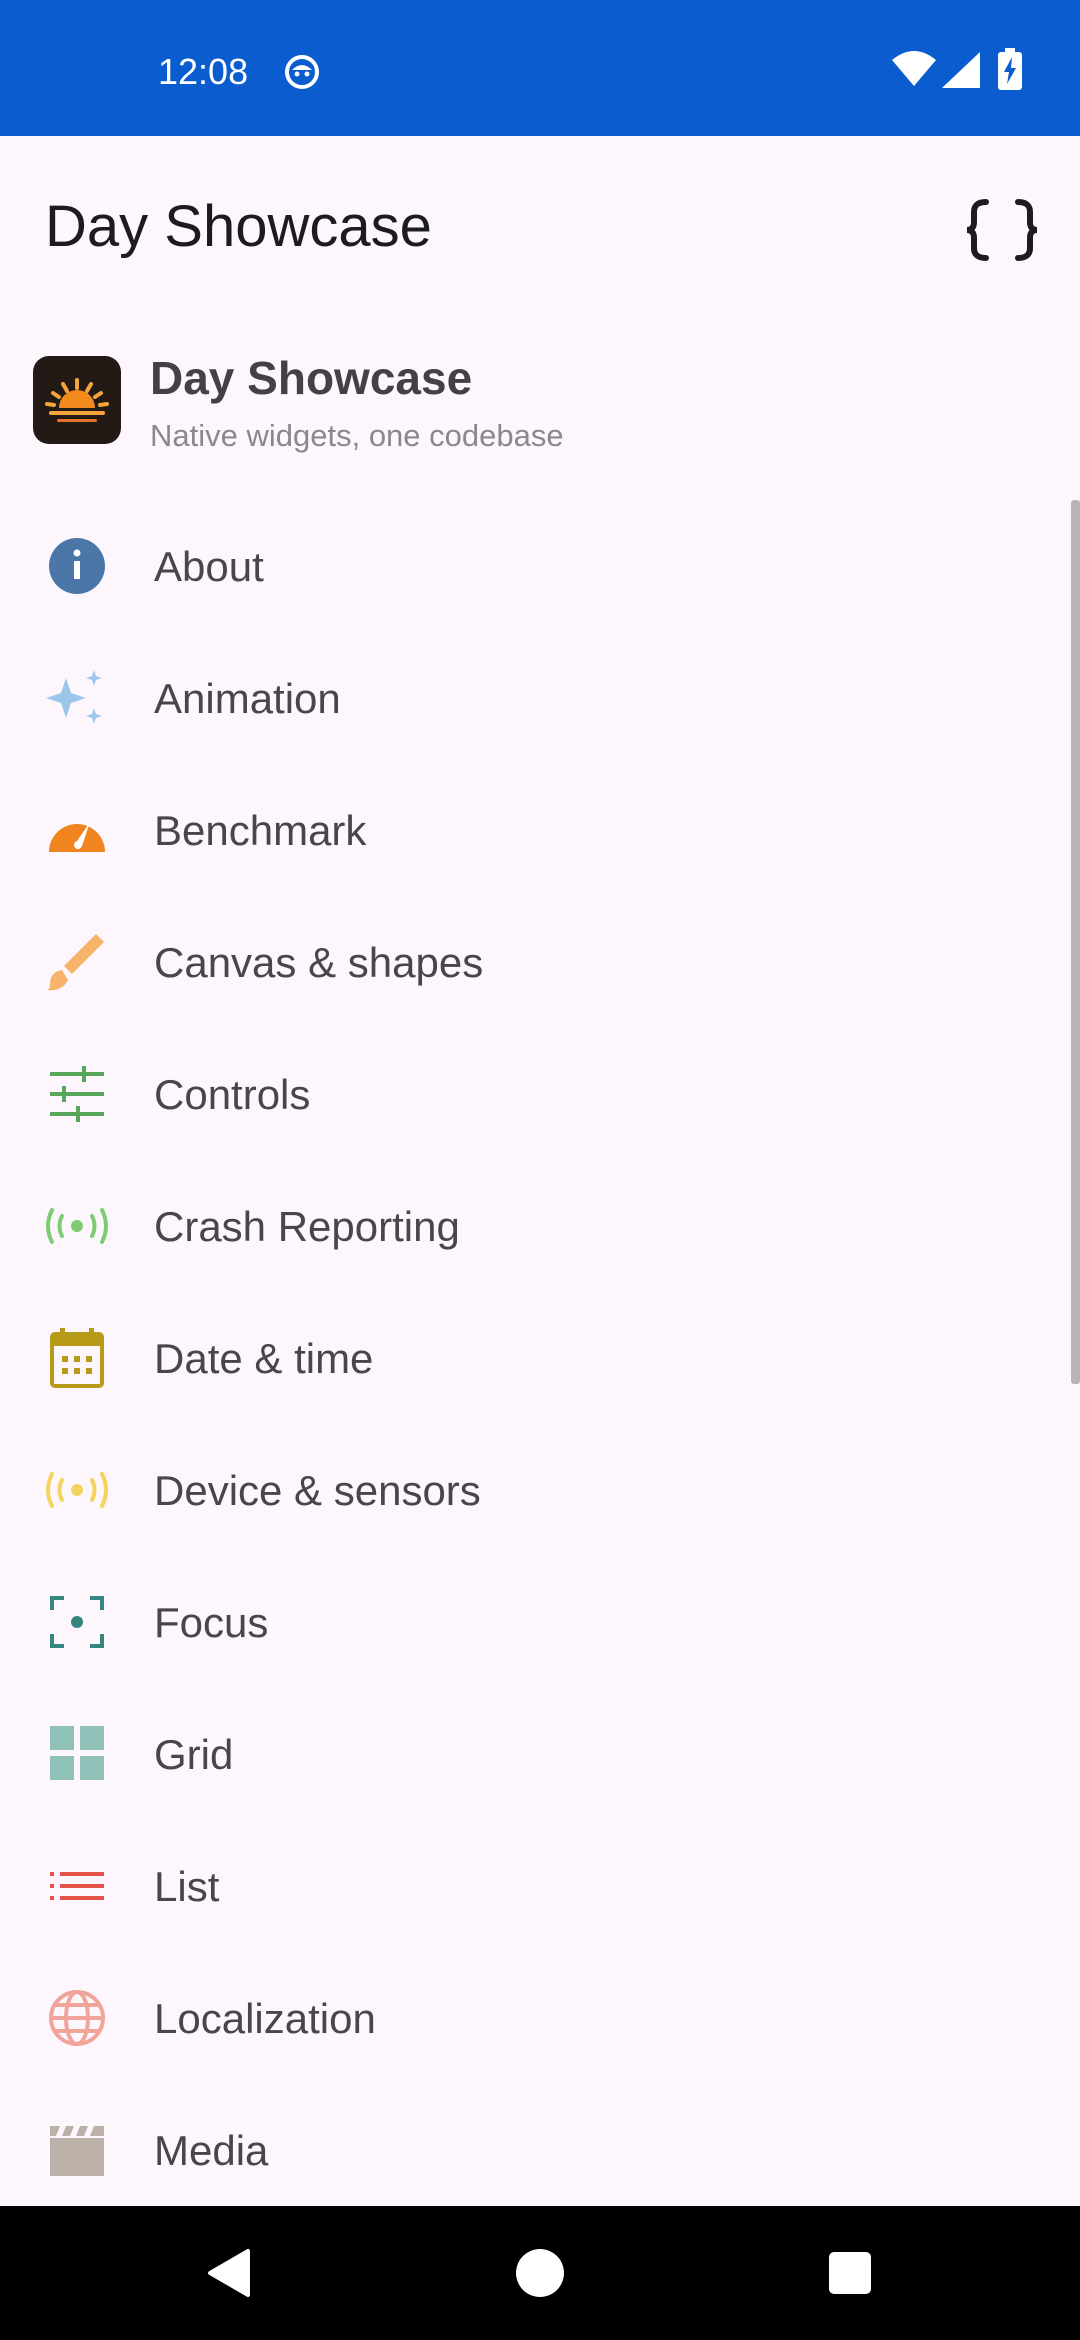 The width and height of the screenshot is (1080, 2340). I want to click on wifi-icon, so click(914, 68).